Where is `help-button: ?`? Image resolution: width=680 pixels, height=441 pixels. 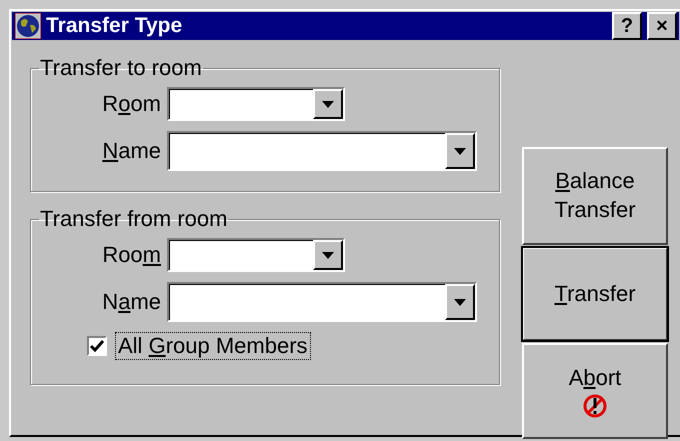
help-button: ? is located at coordinates (627, 26).